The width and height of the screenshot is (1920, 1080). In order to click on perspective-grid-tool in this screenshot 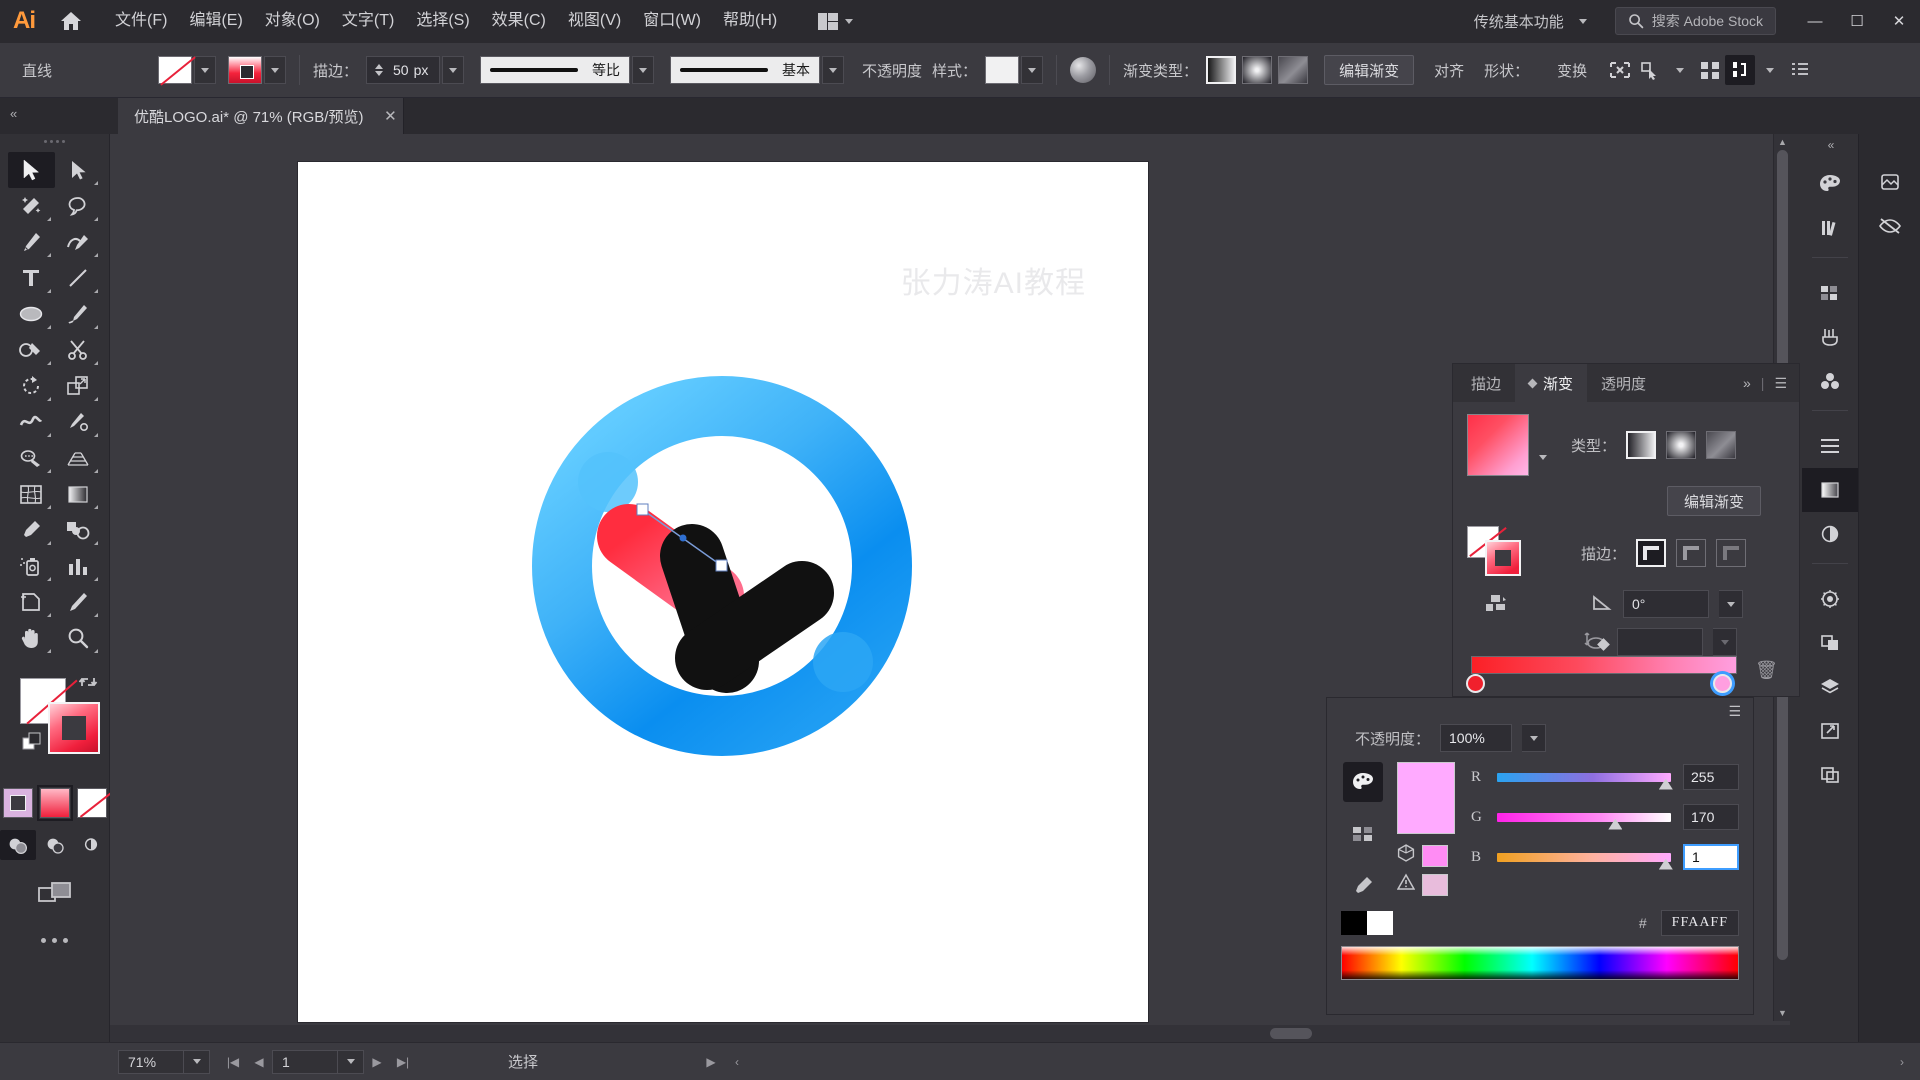, I will do `click(78, 458)`.